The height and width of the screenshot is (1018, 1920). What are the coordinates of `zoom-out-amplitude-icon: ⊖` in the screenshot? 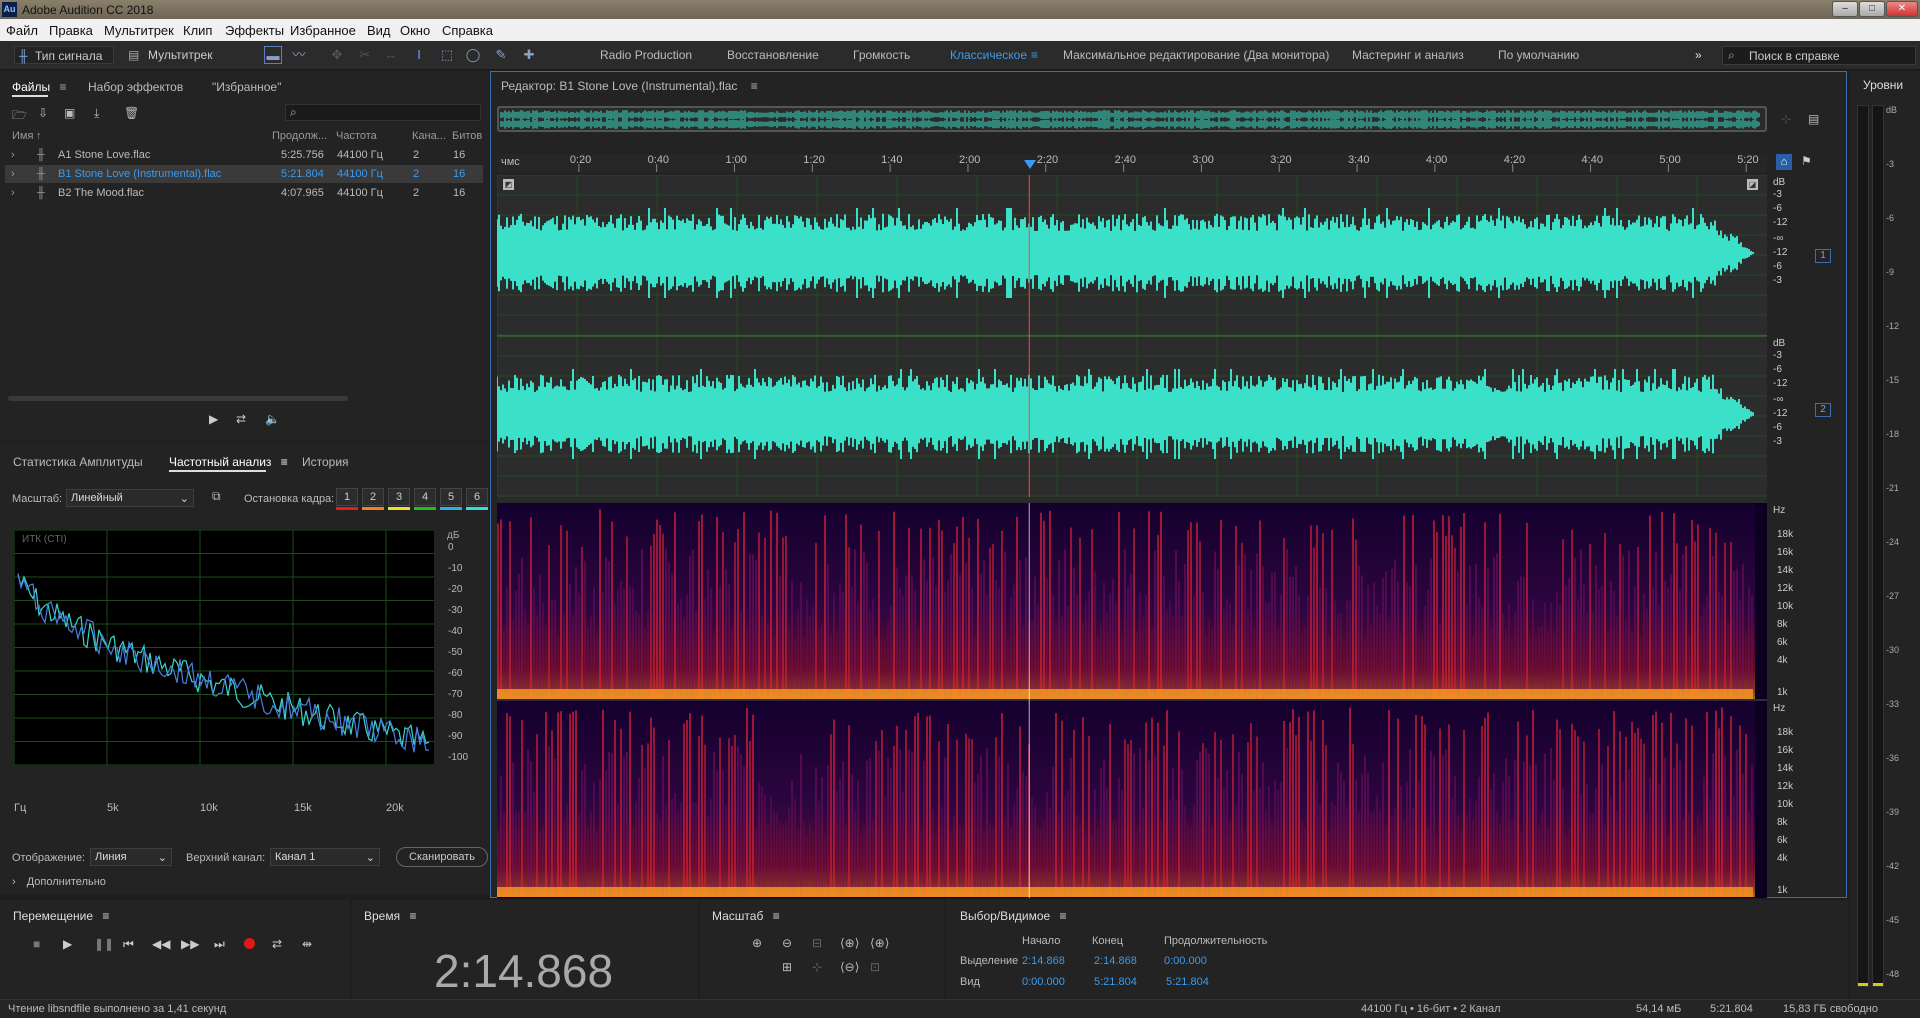 It's located at (787, 943).